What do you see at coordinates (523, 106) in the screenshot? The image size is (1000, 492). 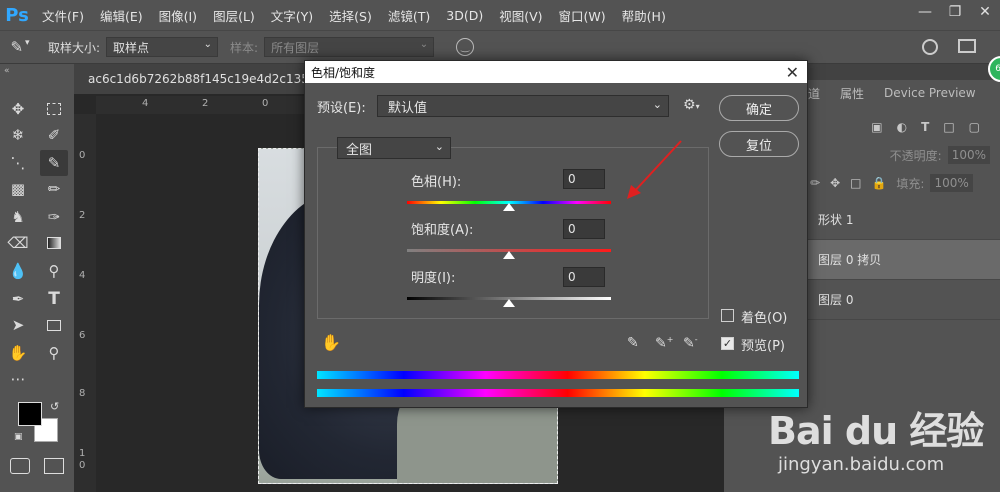 I see `preset-select: 默认值 ⌄` at bounding box center [523, 106].